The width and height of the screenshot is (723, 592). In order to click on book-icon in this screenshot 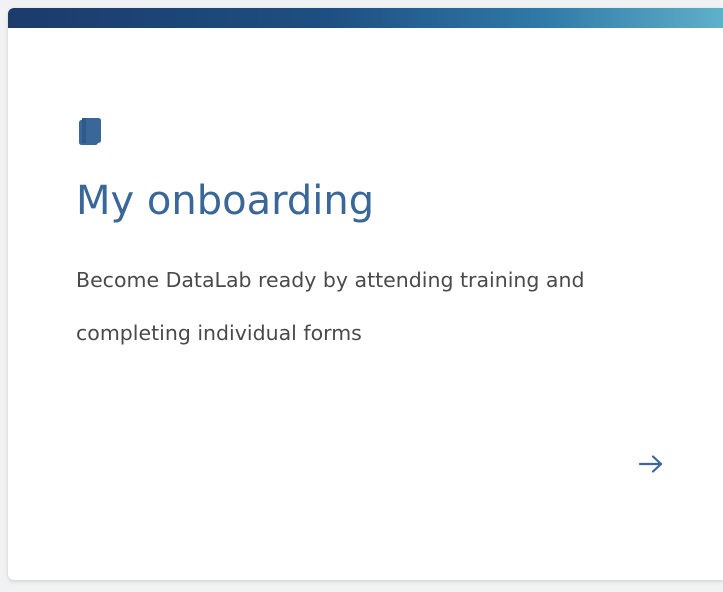, I will do `click(90, 132)`.